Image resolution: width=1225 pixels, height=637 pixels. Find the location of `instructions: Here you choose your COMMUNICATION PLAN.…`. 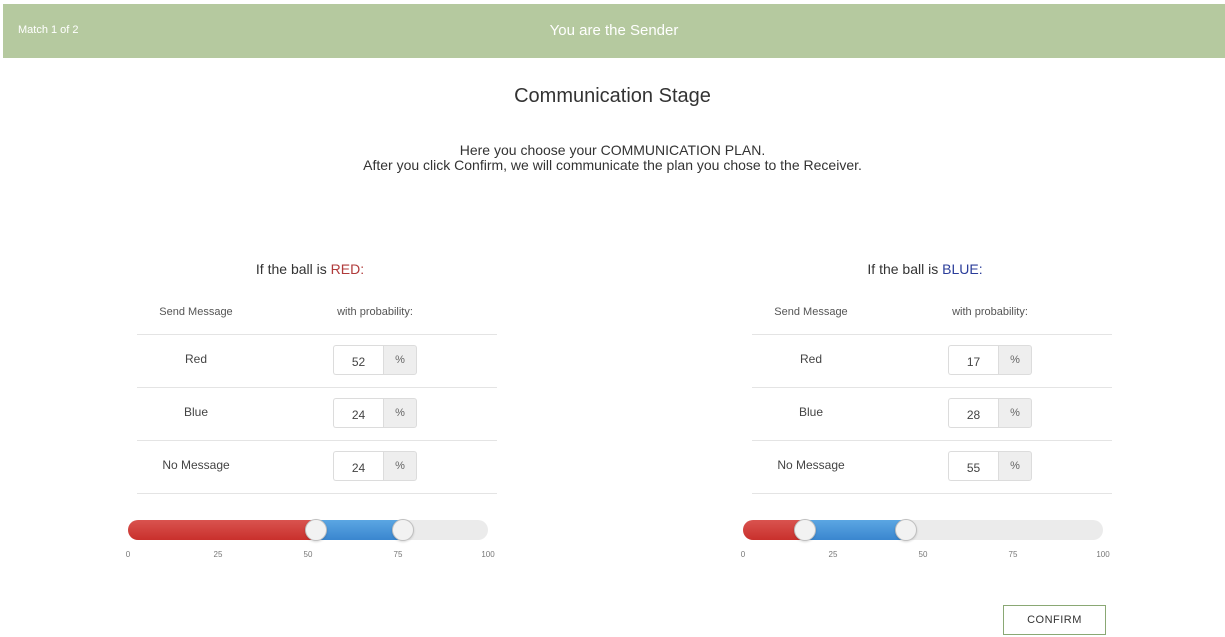

instructions: Here you choose your COMMUNICATION PLAN.… is located at coordinates (612, 158).